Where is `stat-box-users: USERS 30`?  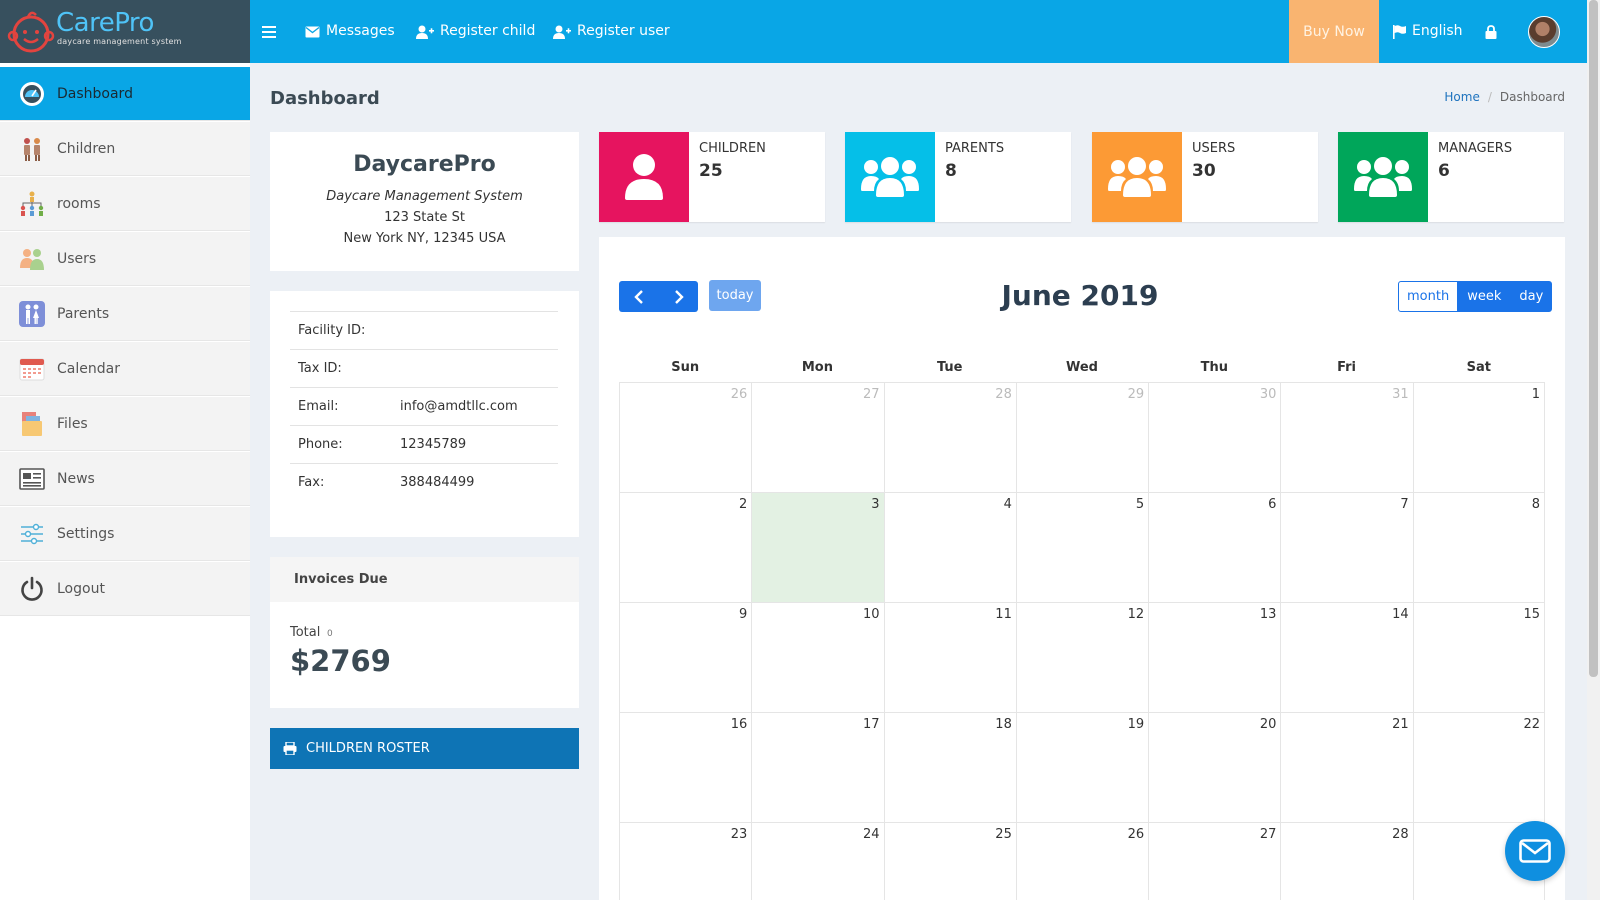 stat-box-users: USERS 30 is located at coordinates (1205, 177).